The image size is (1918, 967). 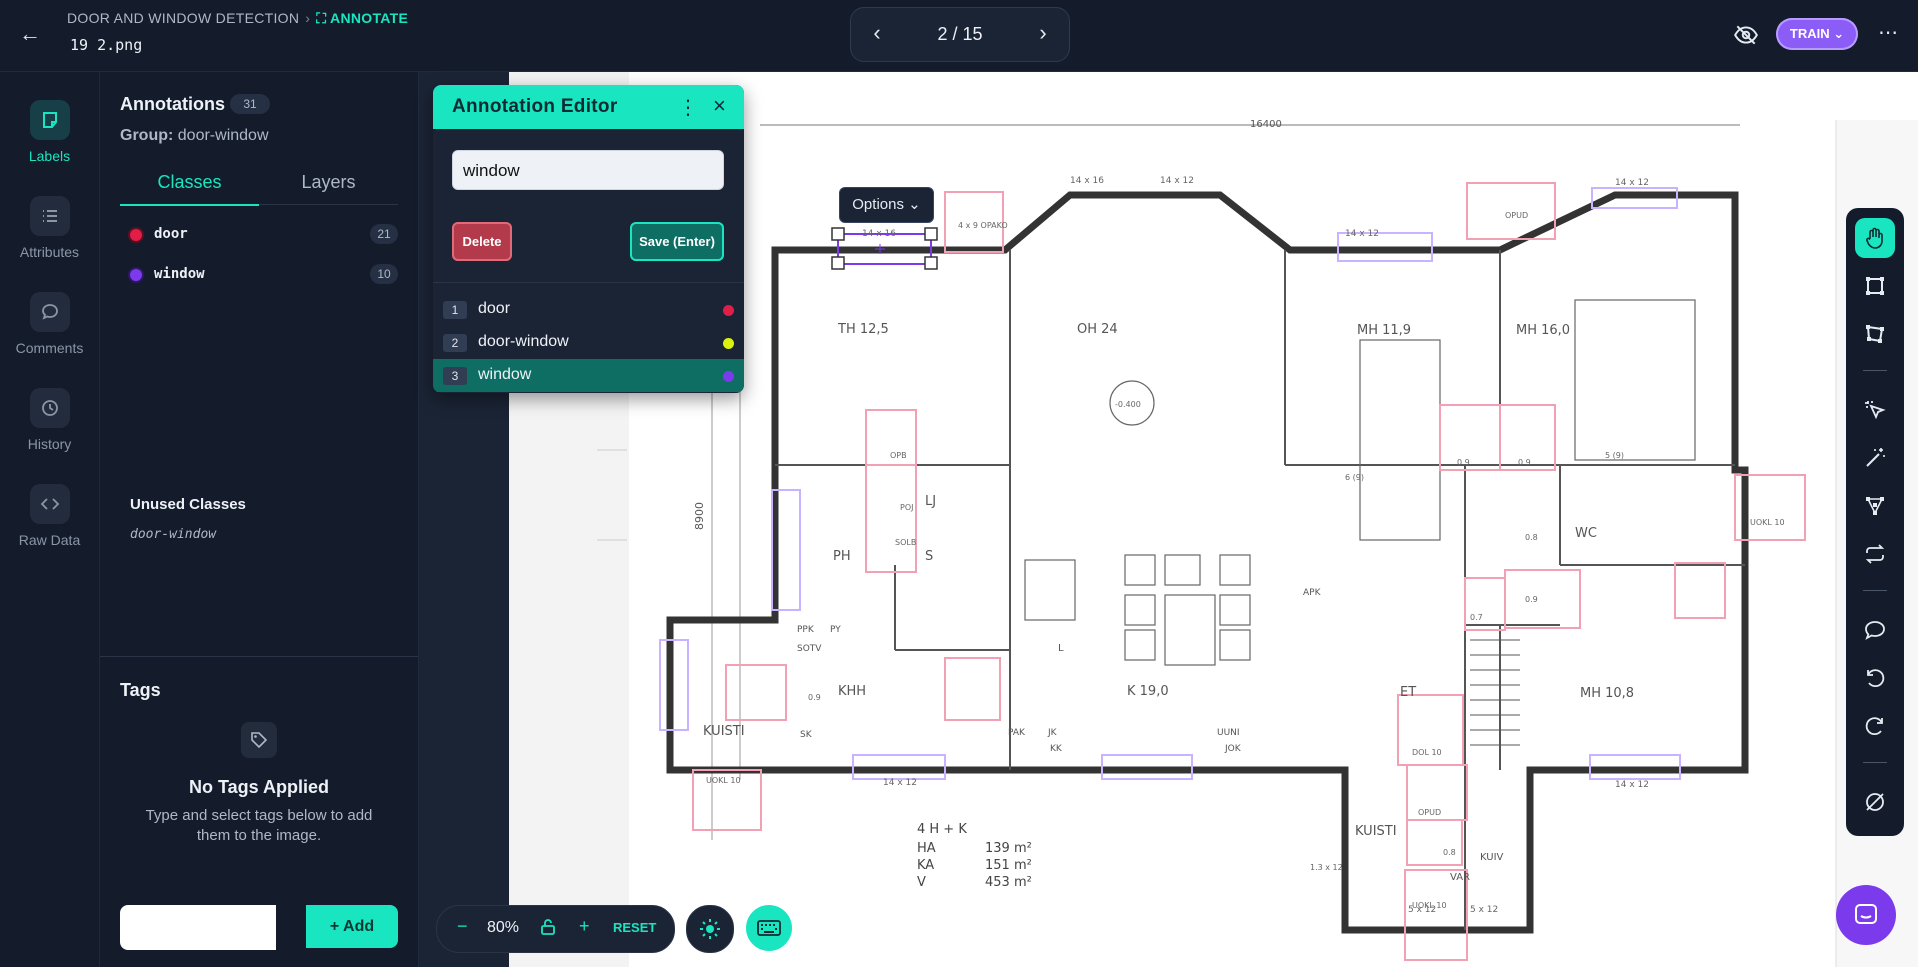 What do you see at coordinates (1875, 802) in the screenshot?
I see `null-slash-icon` at bounding box center [1875, 802].